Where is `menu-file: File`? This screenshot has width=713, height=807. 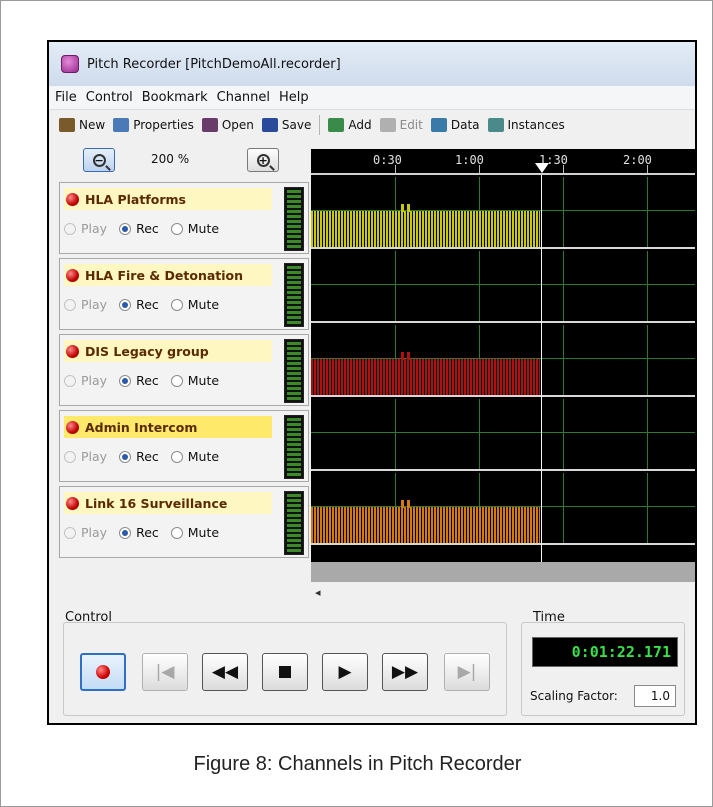
menu-file: File is located at coordinates (66, 97).